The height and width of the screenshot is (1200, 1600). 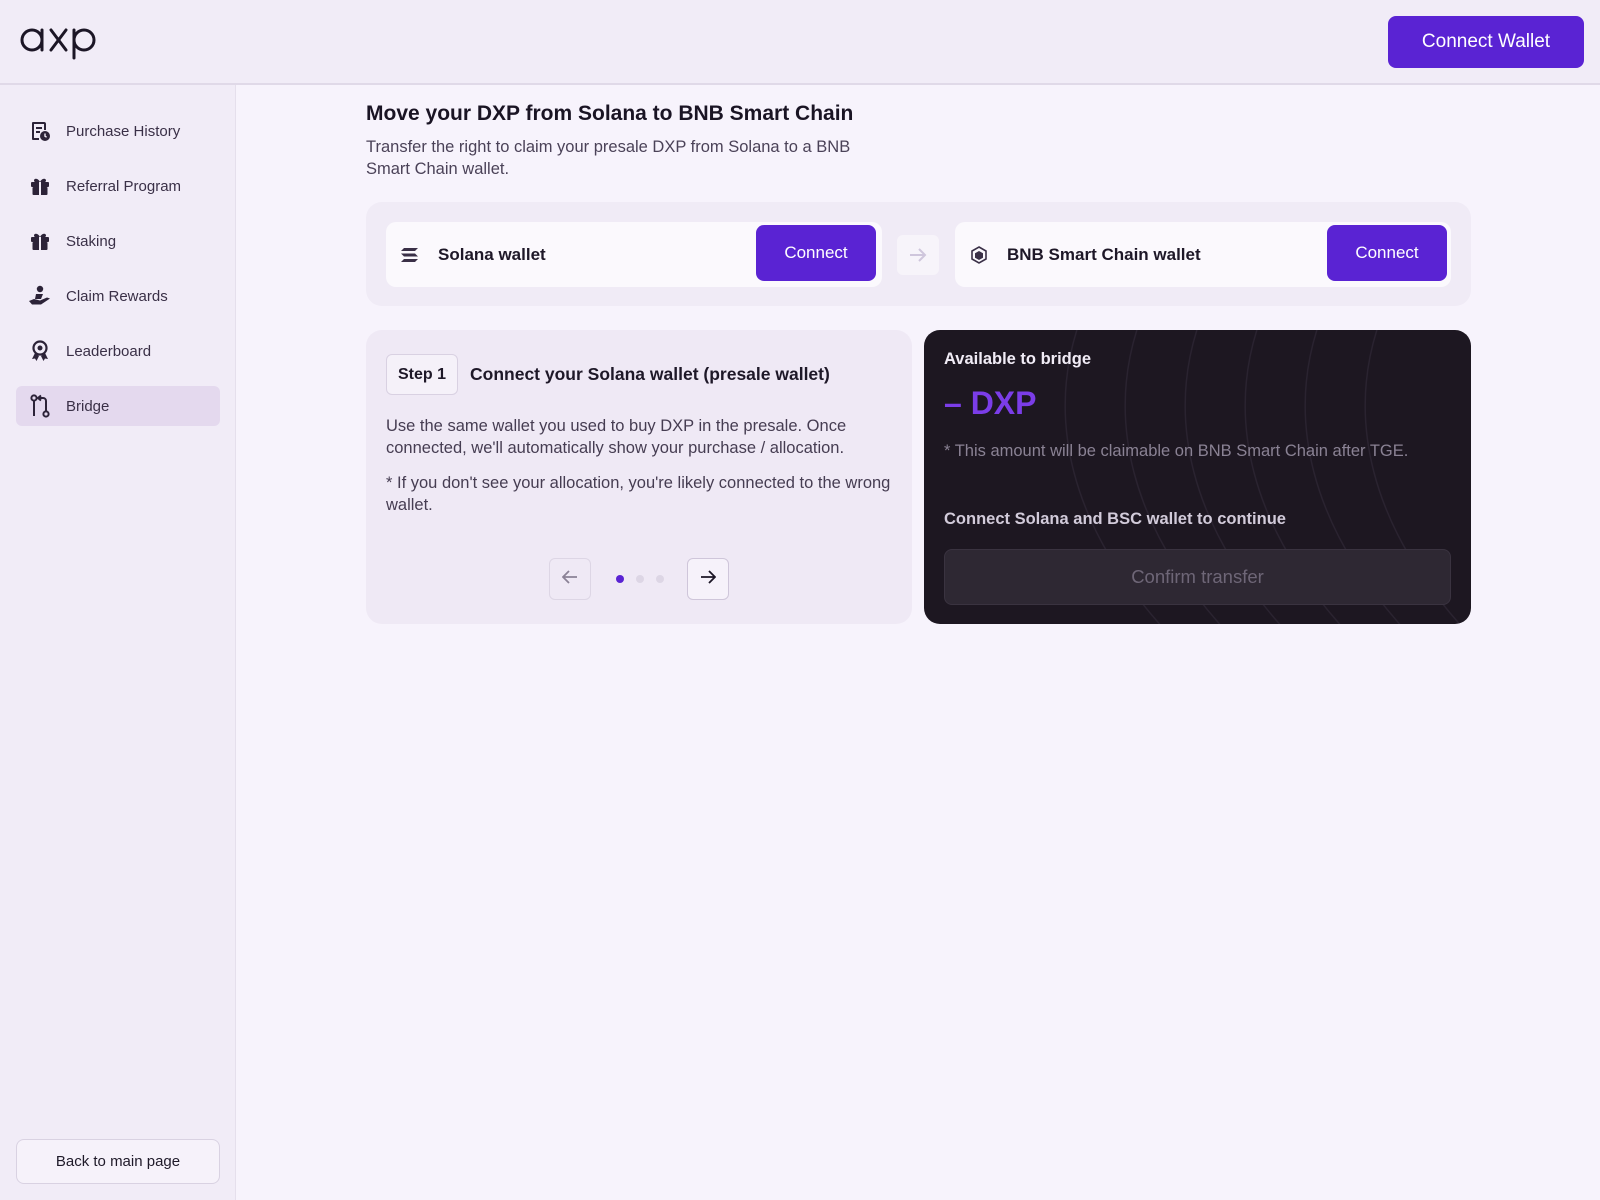 I want to click on award-badge-icon, so click(x=40, y=351).